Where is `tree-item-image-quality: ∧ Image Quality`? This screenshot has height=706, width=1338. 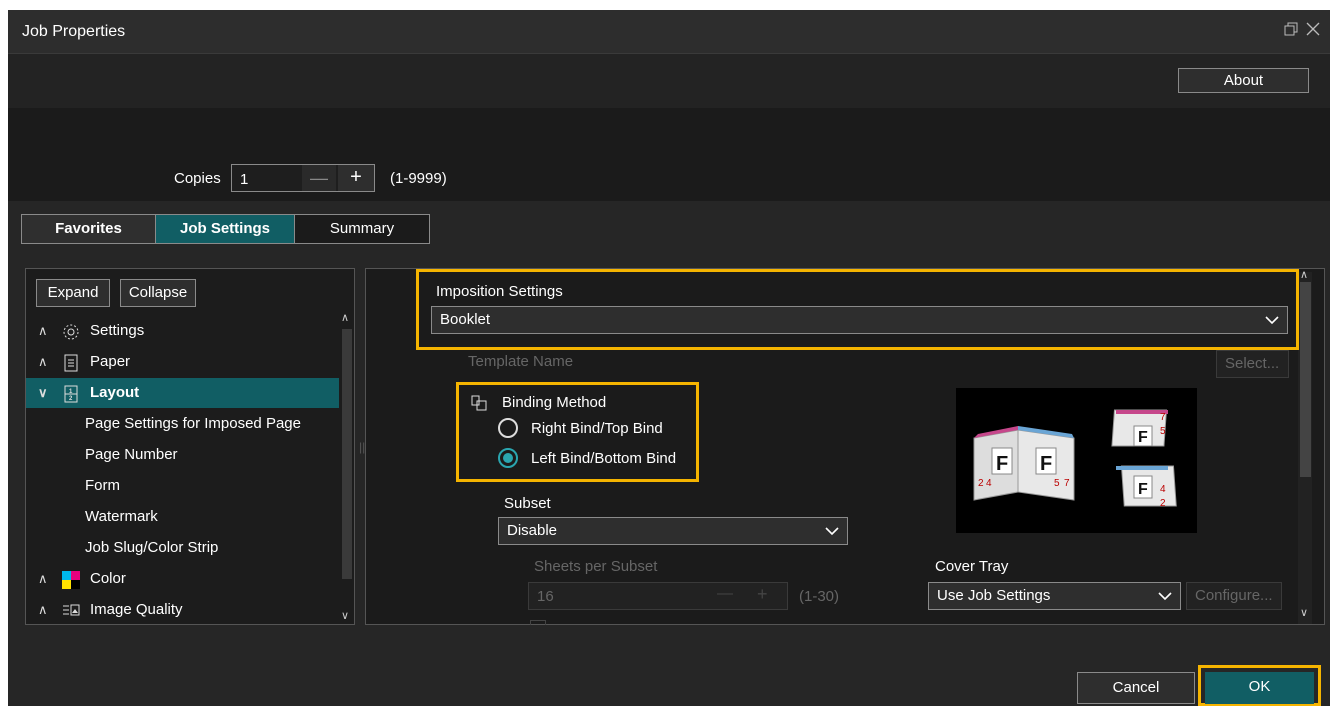
tree-item-image-quality: ∧ Image Quality is located at coordinates (182, 610).